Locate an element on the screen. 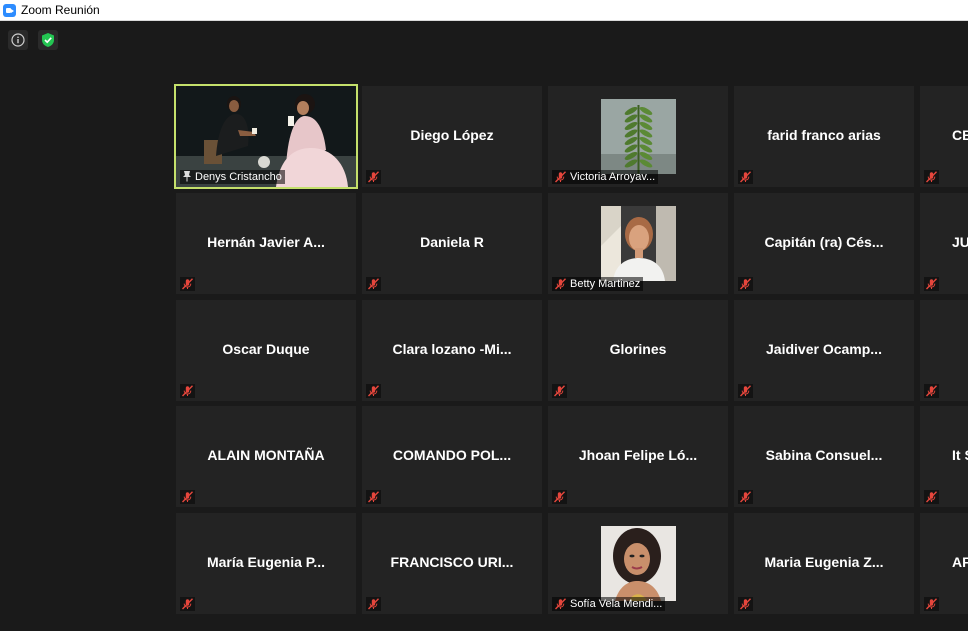  participant-tile is located at coordinates (944, 350).